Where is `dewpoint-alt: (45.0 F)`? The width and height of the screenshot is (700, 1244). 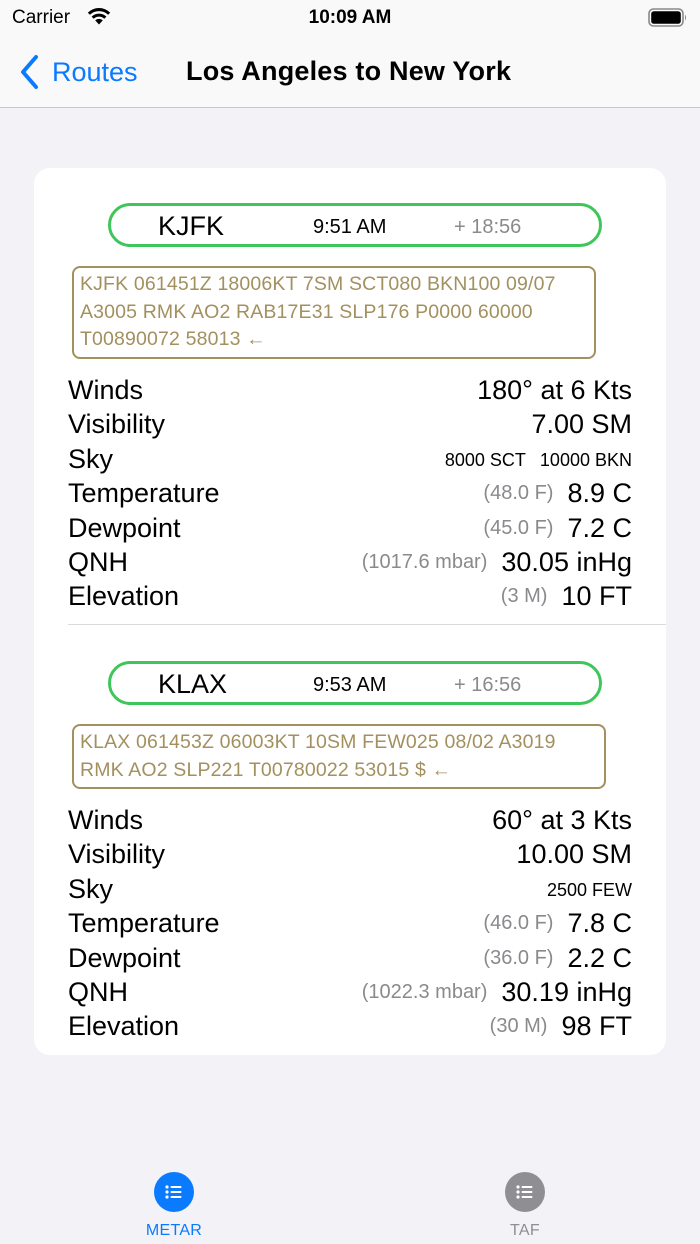
dewpoint-alt: (45.0 F) is located at coordinates (518, 527).